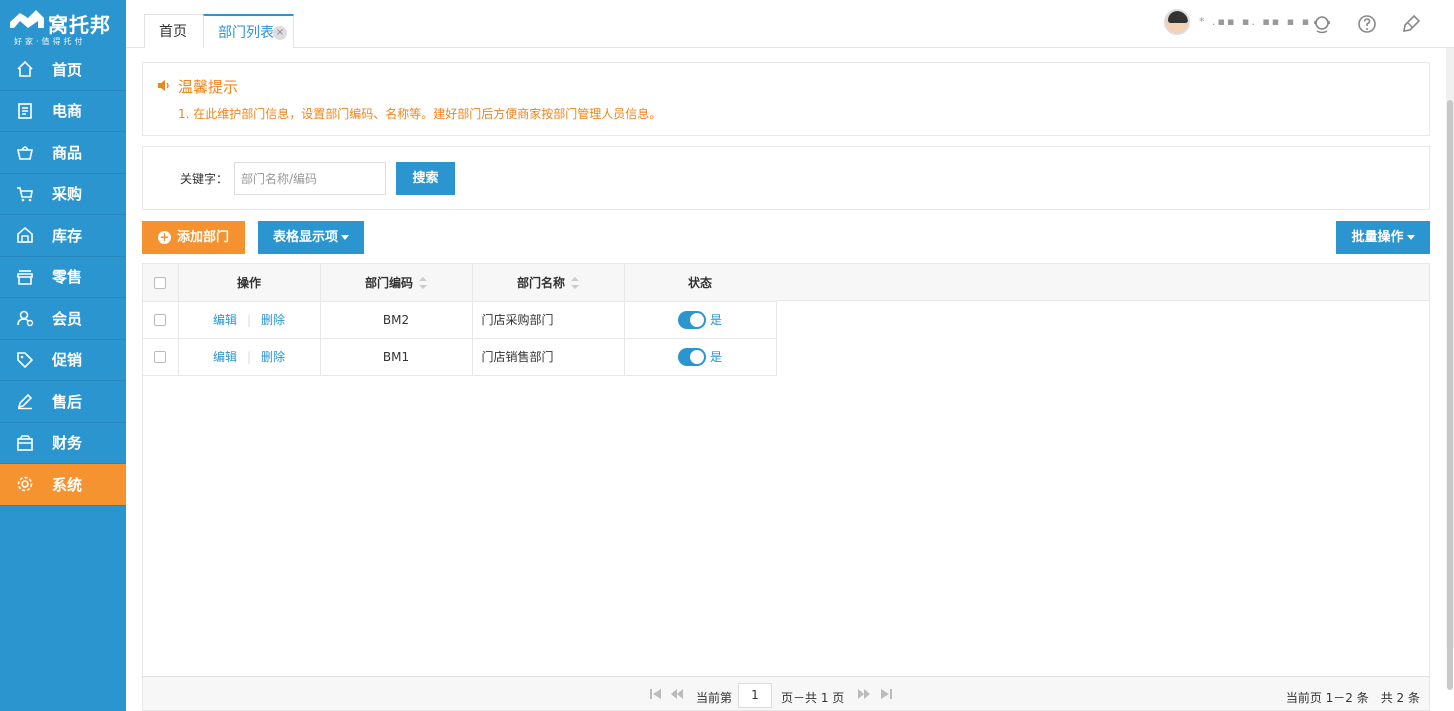 The width and height of the screenshot is (1454, 711). I want to click on search-button: 搜索, so click(425, 178).